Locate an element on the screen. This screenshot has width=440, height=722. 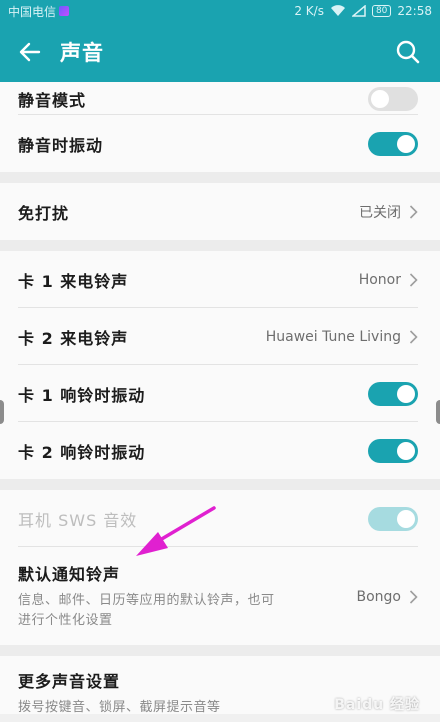
back-button is located at coordinates (30, 52).